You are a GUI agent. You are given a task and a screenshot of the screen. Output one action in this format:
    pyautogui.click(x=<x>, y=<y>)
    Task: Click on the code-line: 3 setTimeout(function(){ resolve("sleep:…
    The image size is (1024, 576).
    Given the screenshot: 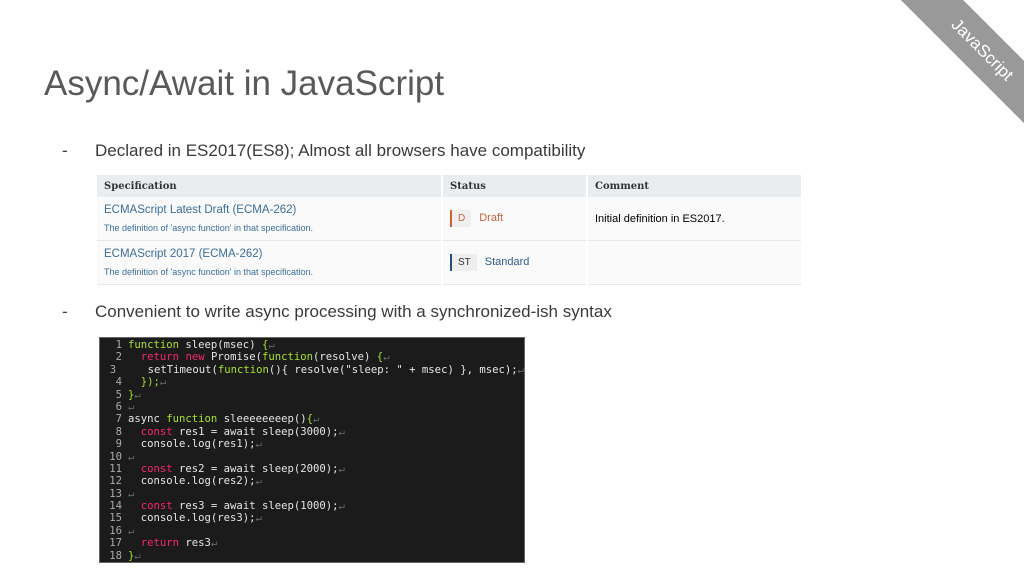 What is the action you would take?
    pyautogui.click(x=312, y=370)
    